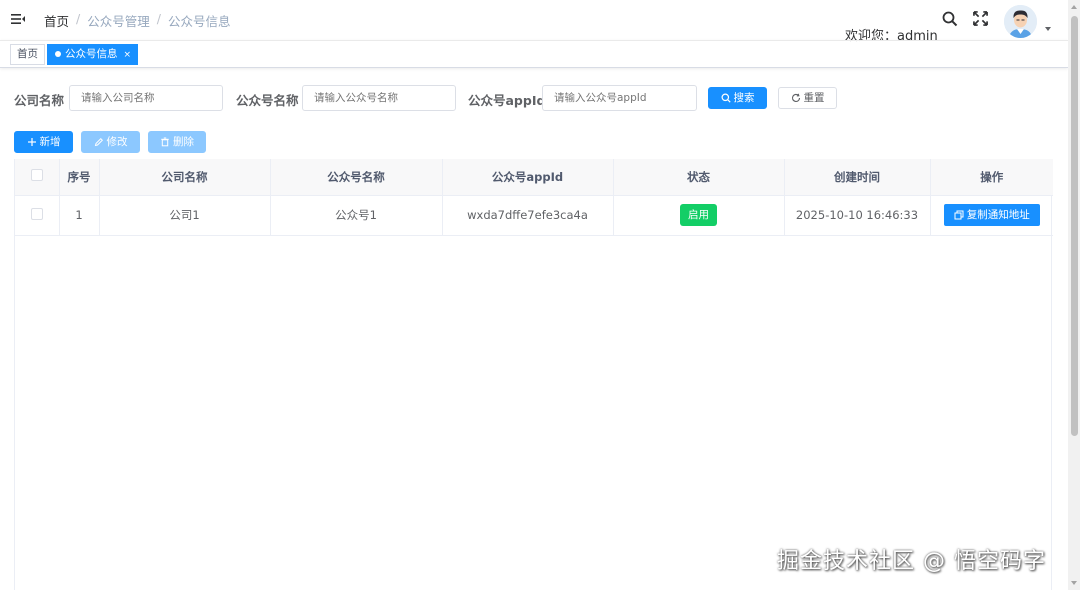  Describe the element at coordinates (857, 215) in the screenshot. I see `cell-created: 2025-10-10 16:46:33` at that location.